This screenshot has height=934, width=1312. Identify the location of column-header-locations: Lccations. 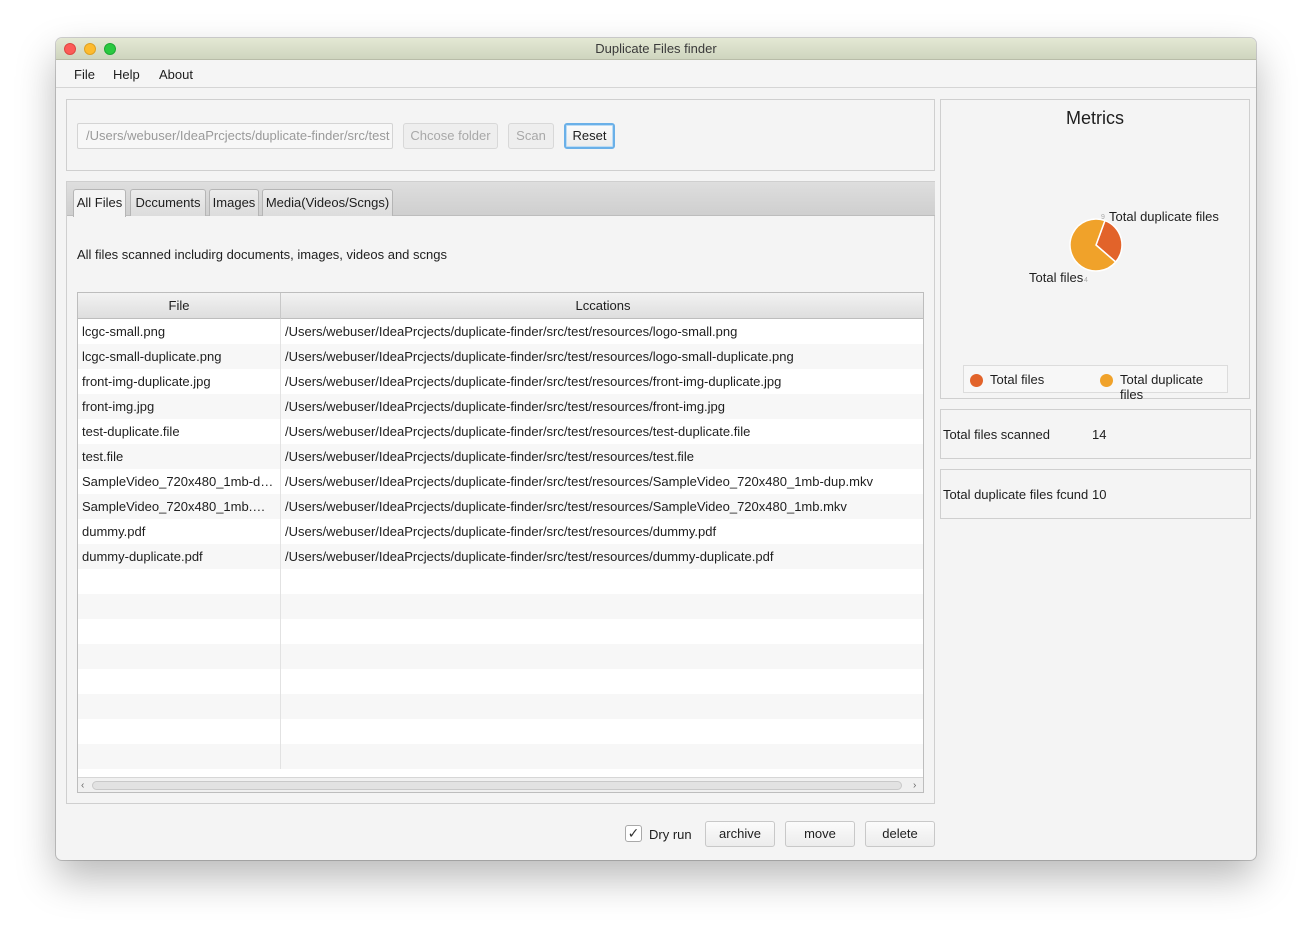
(602, 306).